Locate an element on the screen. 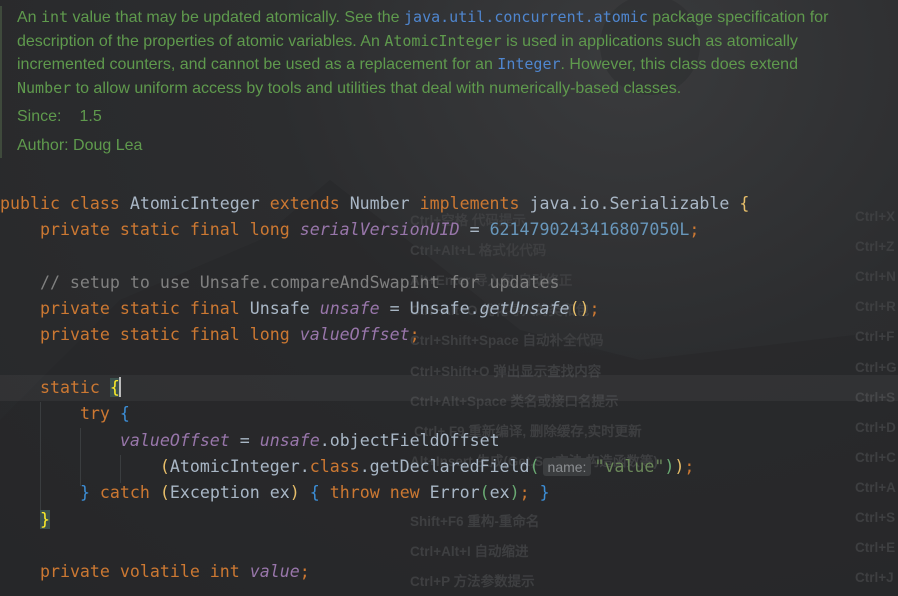  code-token: AtomicInteger. is located at coordinates (239, 466).